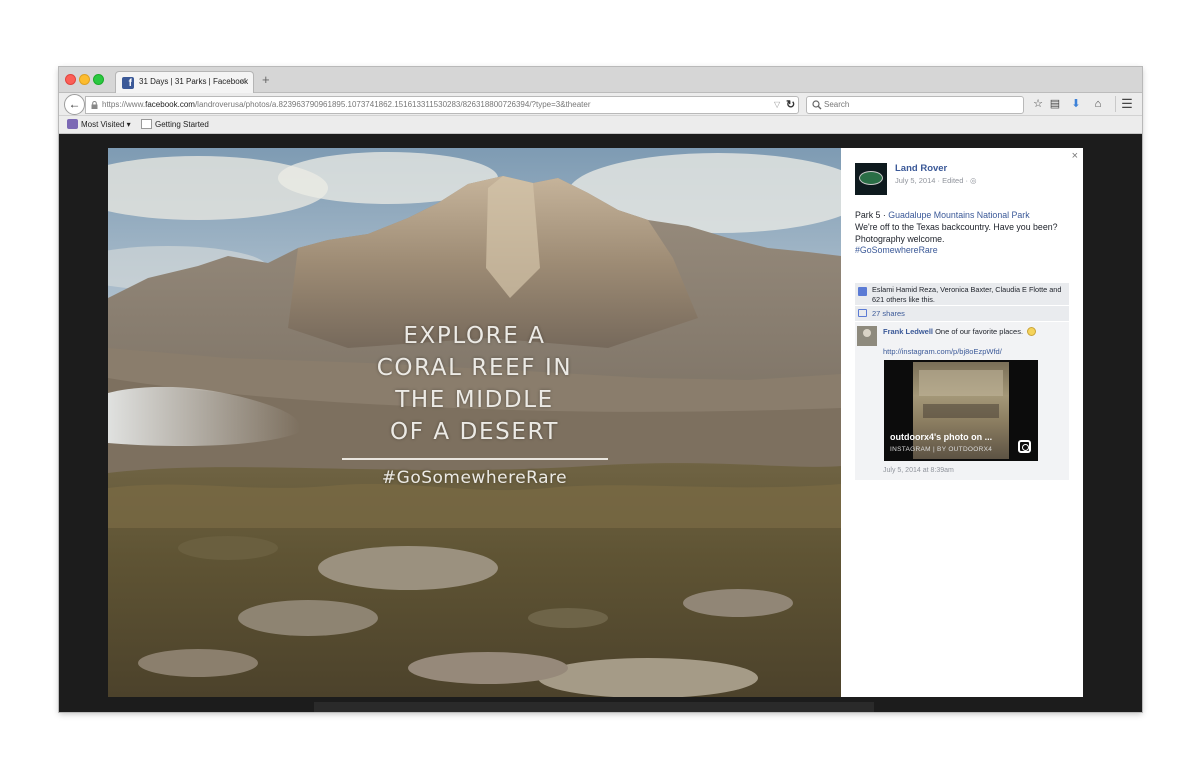 Image resolution: width=1200 pixels, height=776 pixels. What do you see at coordinates (600, 125) in the screenshot?
I see `bookmarks-bar: Most Visited ▾ Getting Started` at bounding box center [600, 125].